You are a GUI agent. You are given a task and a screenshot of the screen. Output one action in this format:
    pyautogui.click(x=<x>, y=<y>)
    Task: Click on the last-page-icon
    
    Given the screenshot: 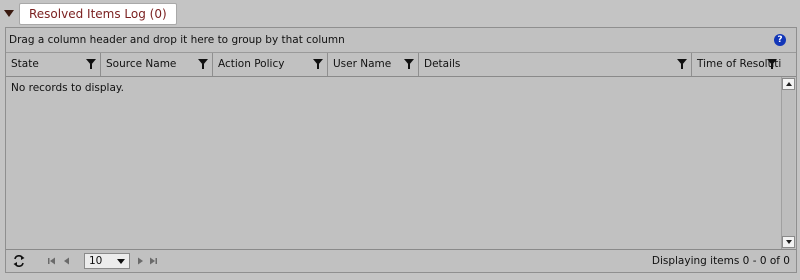 What is the action you would take?
    pyautogui.click(x=153, y=261)
    